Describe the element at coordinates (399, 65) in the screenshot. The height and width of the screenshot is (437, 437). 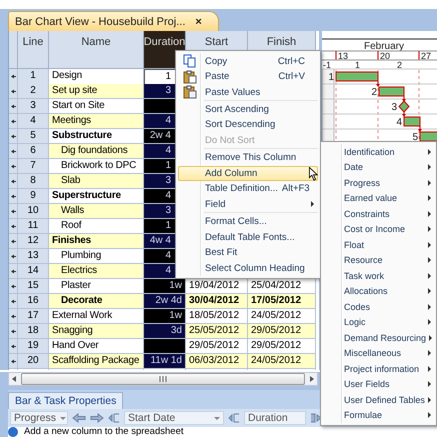
I see `week-number: 2` at that location.